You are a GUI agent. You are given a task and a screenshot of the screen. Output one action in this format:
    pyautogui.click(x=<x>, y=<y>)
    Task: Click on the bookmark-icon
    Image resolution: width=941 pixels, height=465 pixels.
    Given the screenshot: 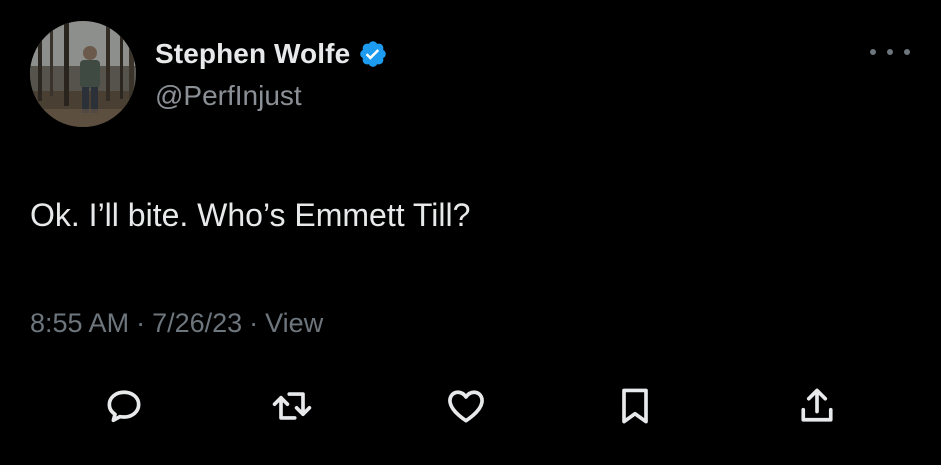 What is the action you would take?
    pyautogui.click(x=635, y=406)
    